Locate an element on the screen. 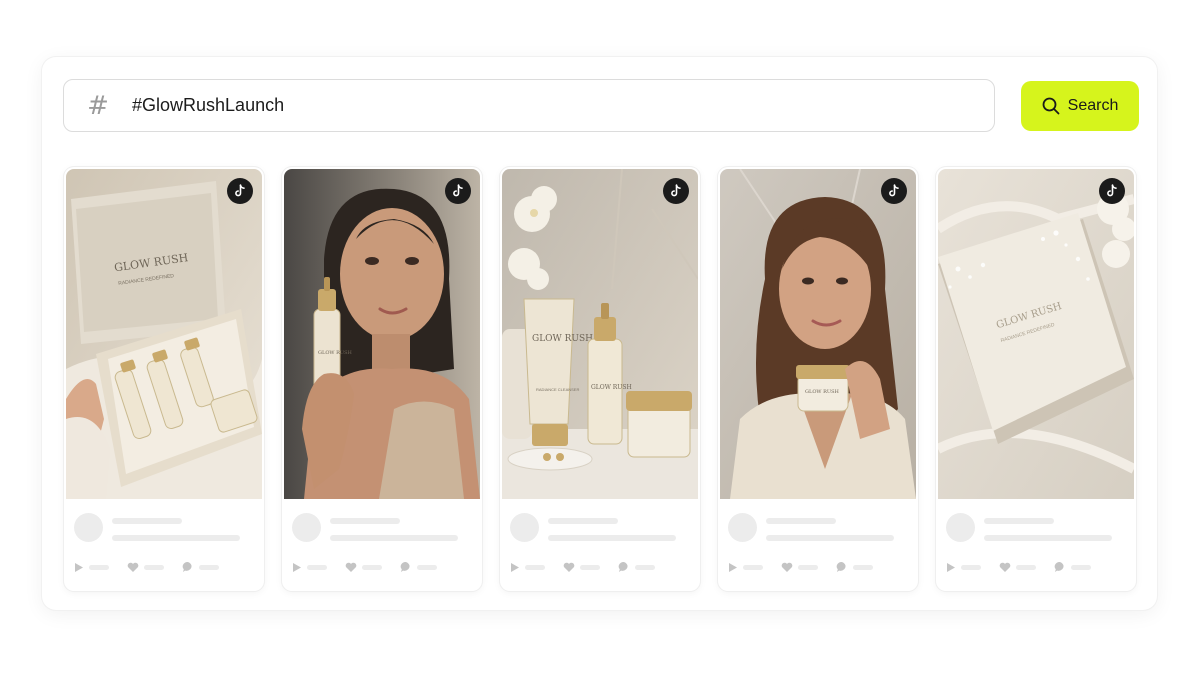 The width and height of the screenshot is (1200, 675). video-thumbnail: GLOW RUSH RADIANCE CLEANSER GLOW RUSH is located at coordinates (600, 334).